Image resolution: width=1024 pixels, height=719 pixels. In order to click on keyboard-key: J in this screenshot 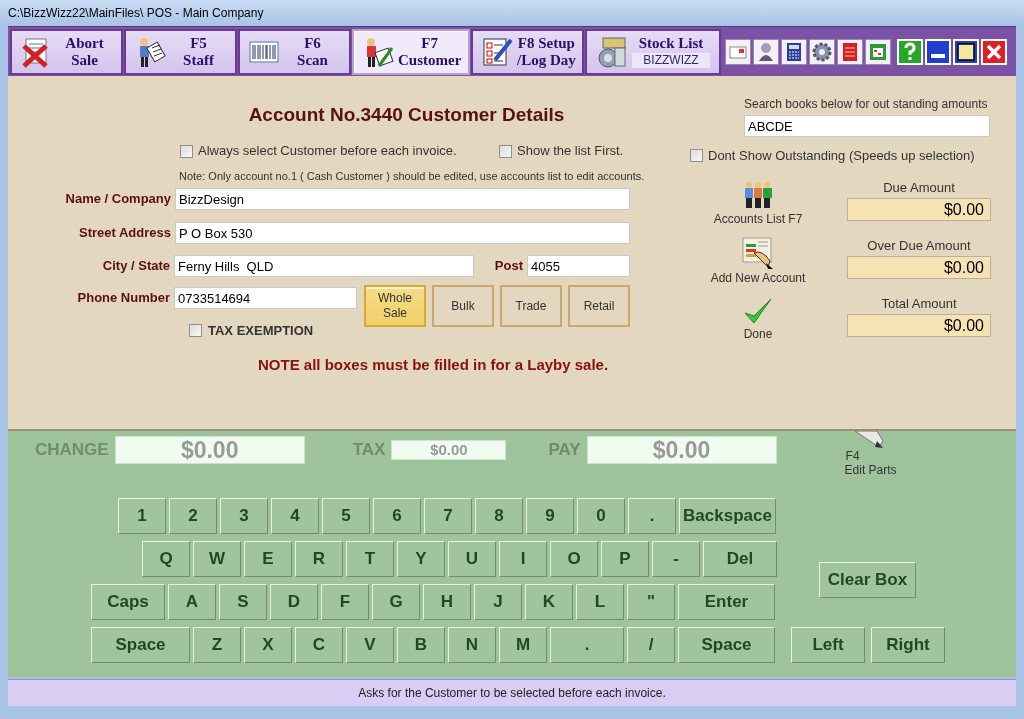, I will do `click(498, 602)`.